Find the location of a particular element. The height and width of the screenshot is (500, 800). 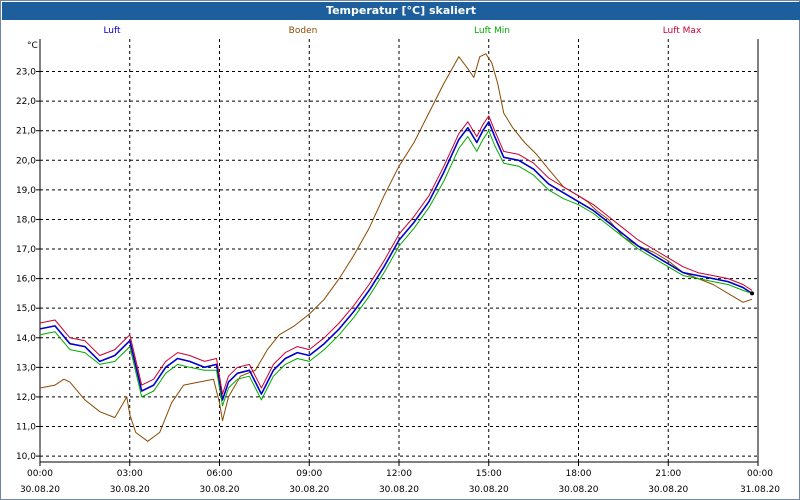

y-tick-label-2: 12,0 is located at coordinates (26, 398).